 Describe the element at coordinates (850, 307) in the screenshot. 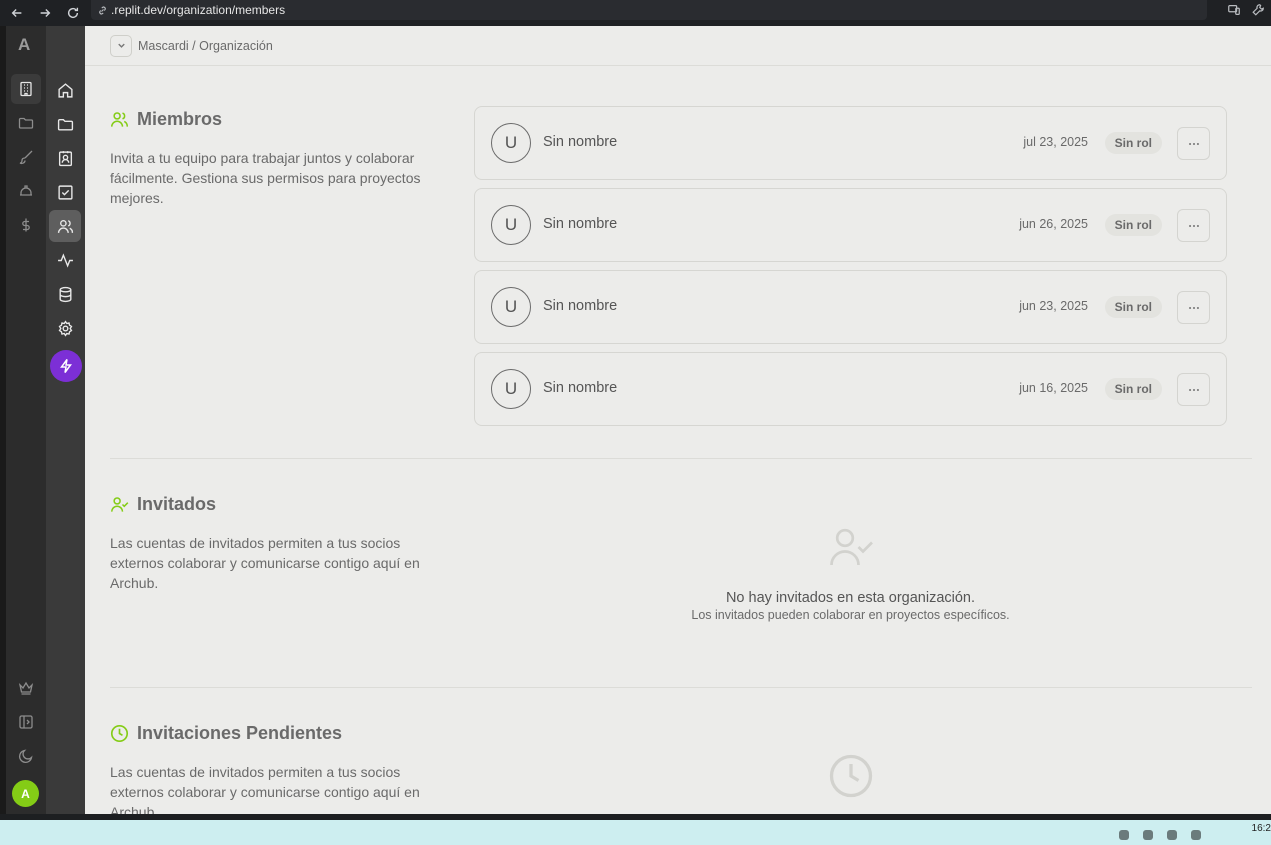

I see `member-card: U Sin nombre jun 23, 2025 Sin rol` at that location.